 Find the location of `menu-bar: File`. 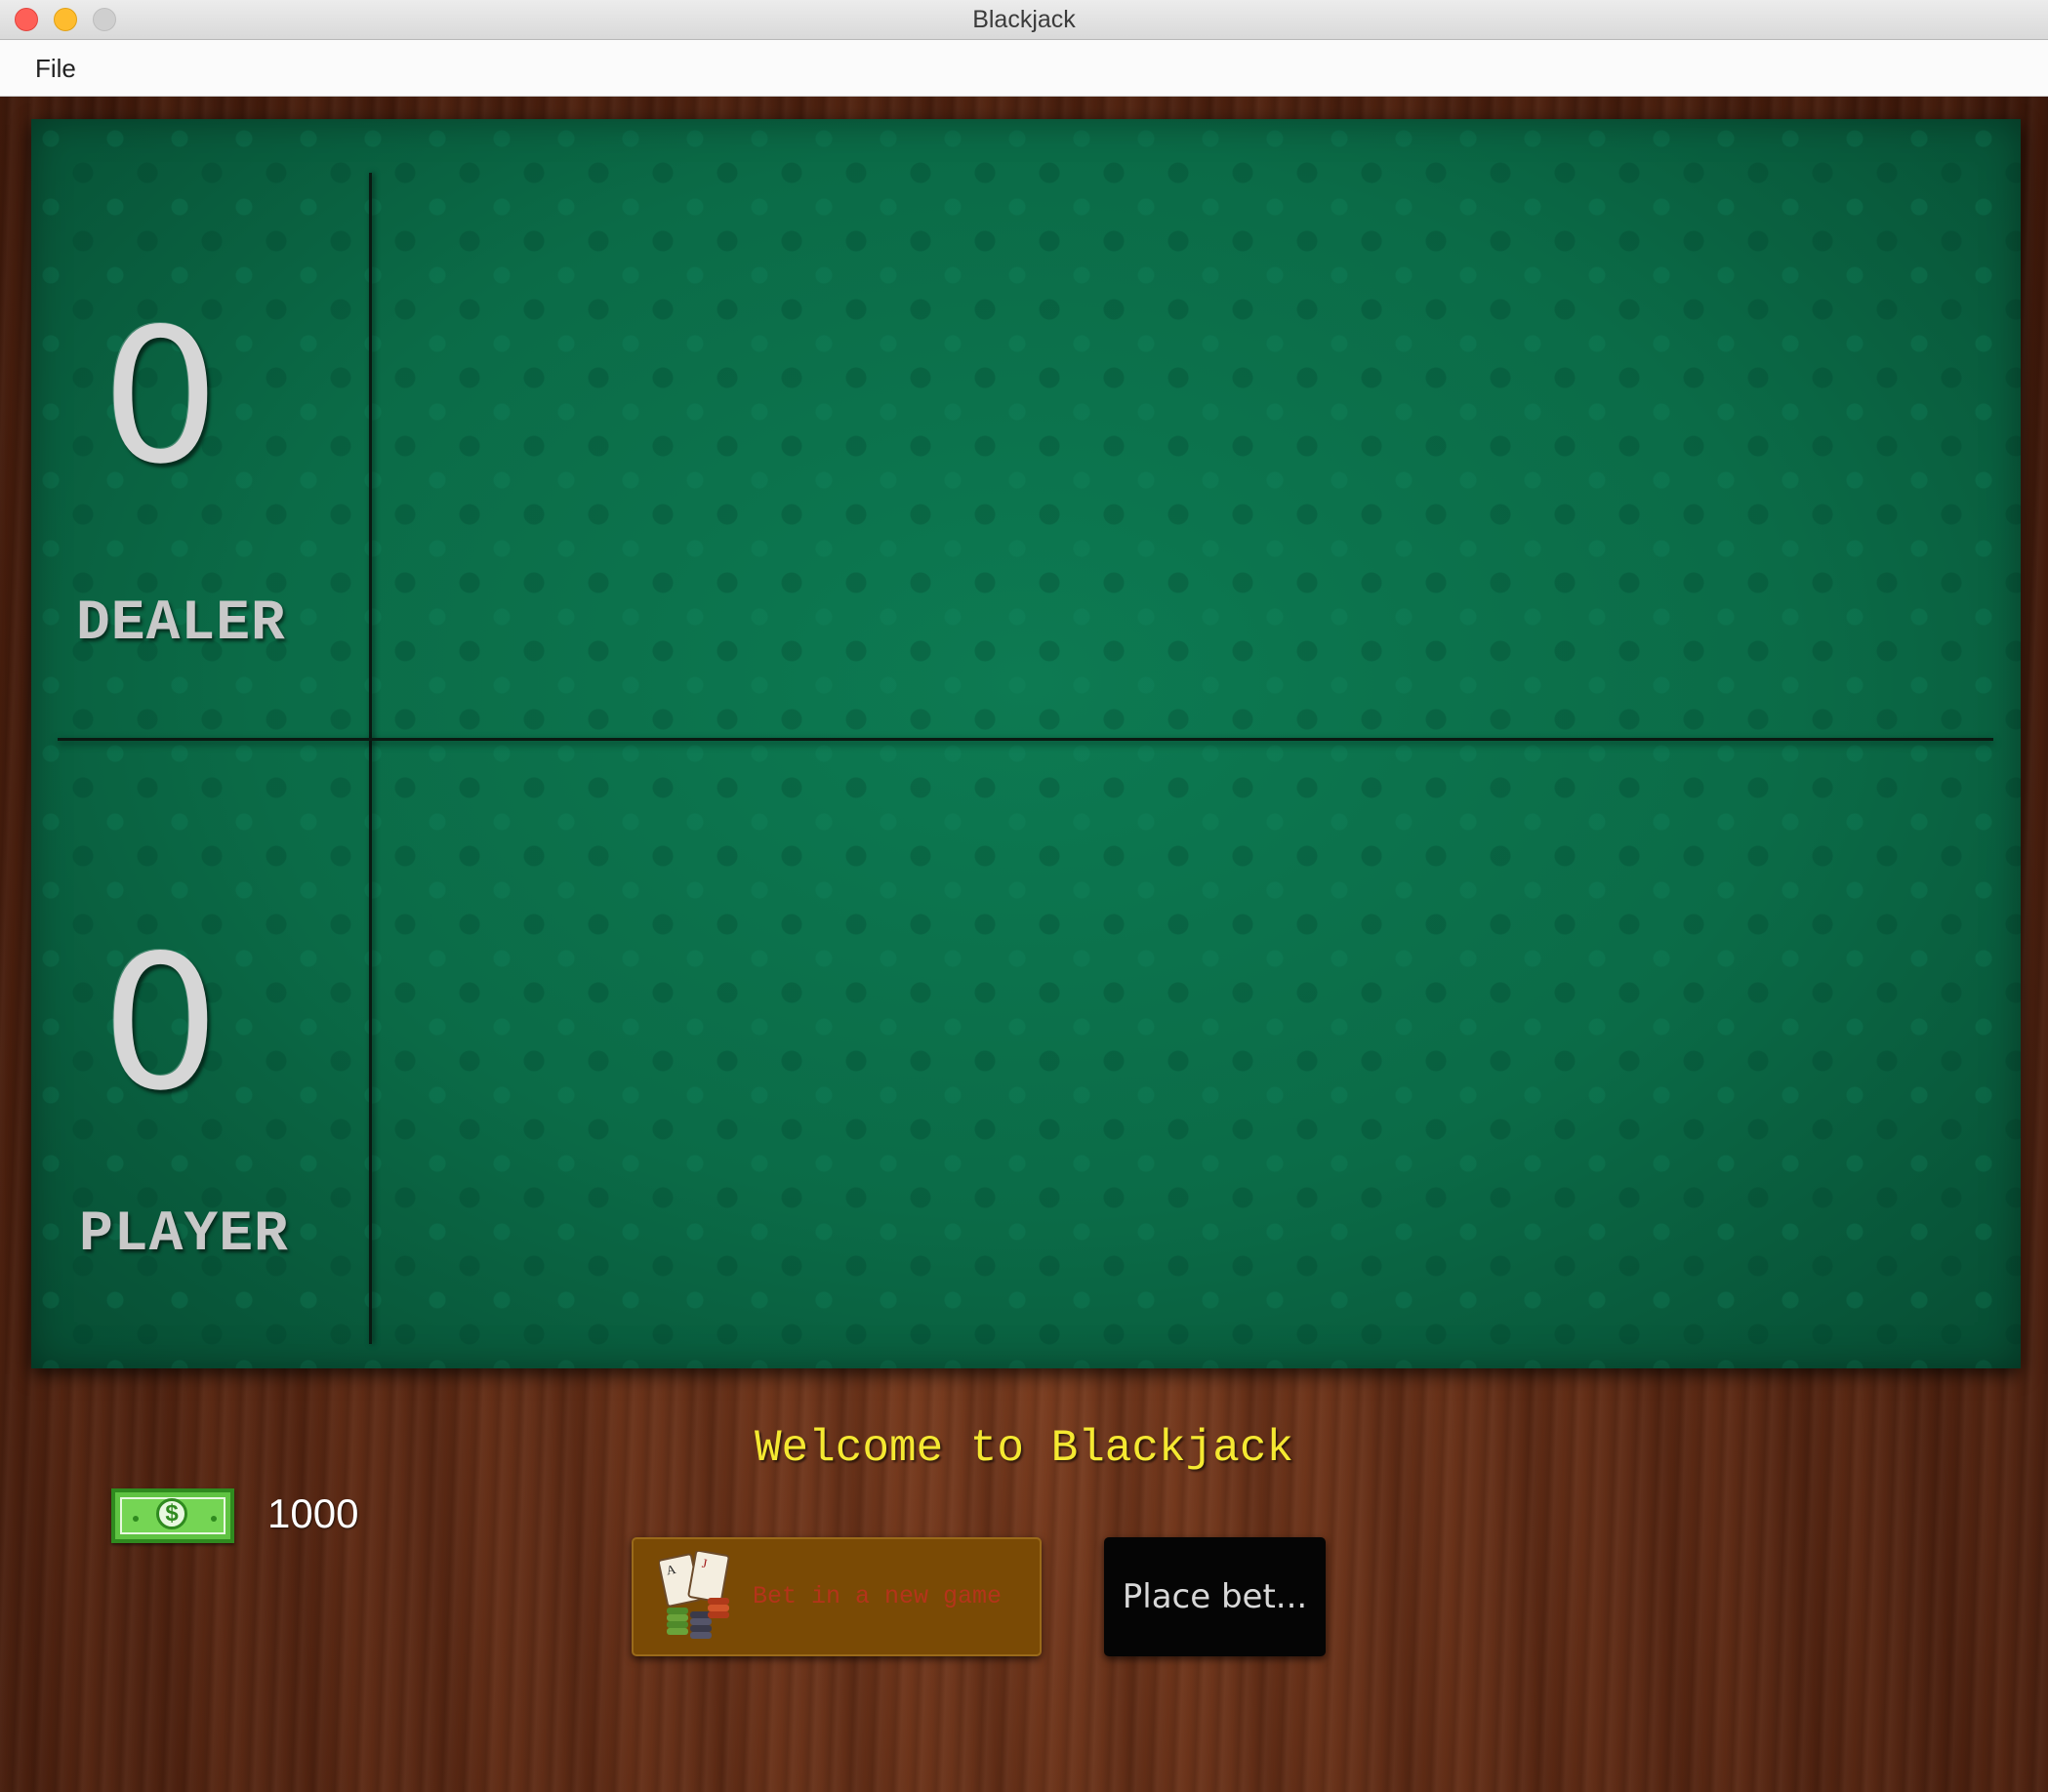

menu-bar: File is located at coordinates (1024, 68).